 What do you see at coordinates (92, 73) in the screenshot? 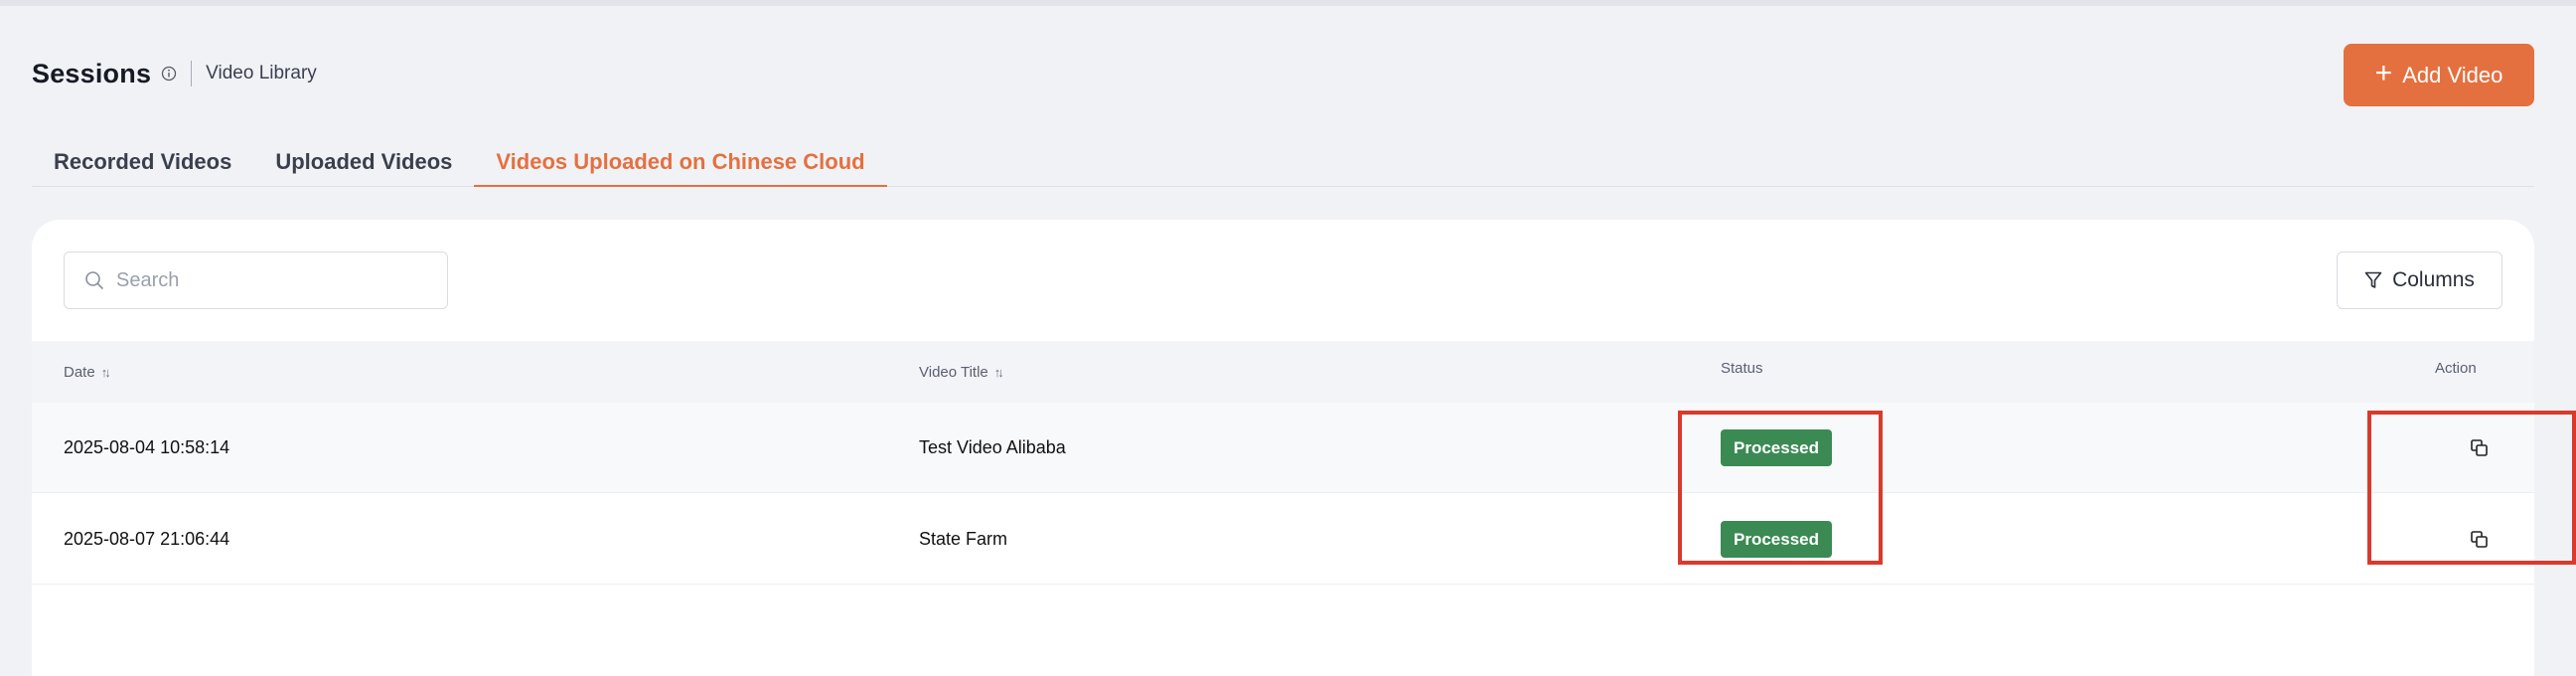
I see `page-title: Sessions` at bounding box center [92, 73].